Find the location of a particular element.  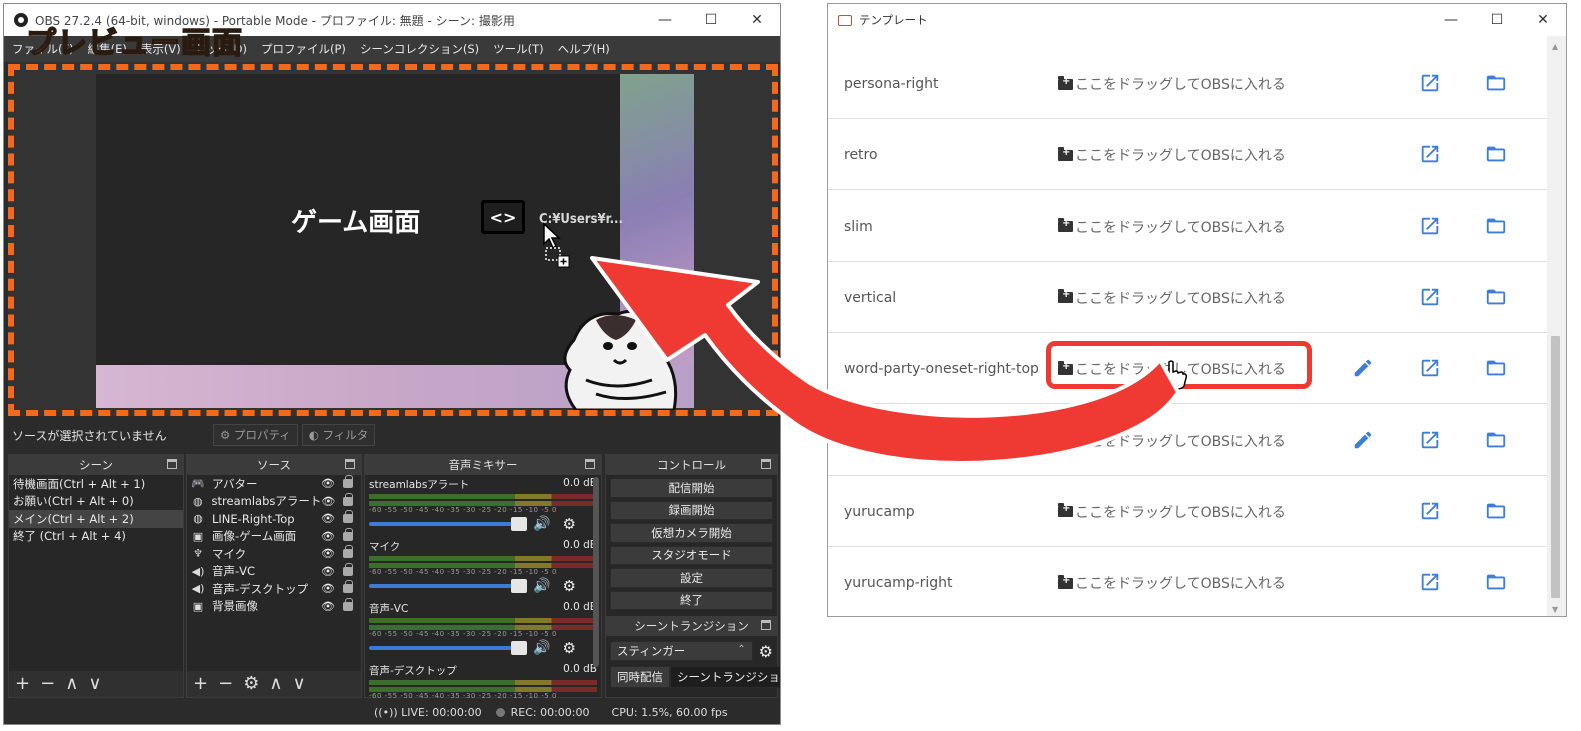

menu-scene-collection: シーンコレクション(S) is located at coordinates (419, 49).